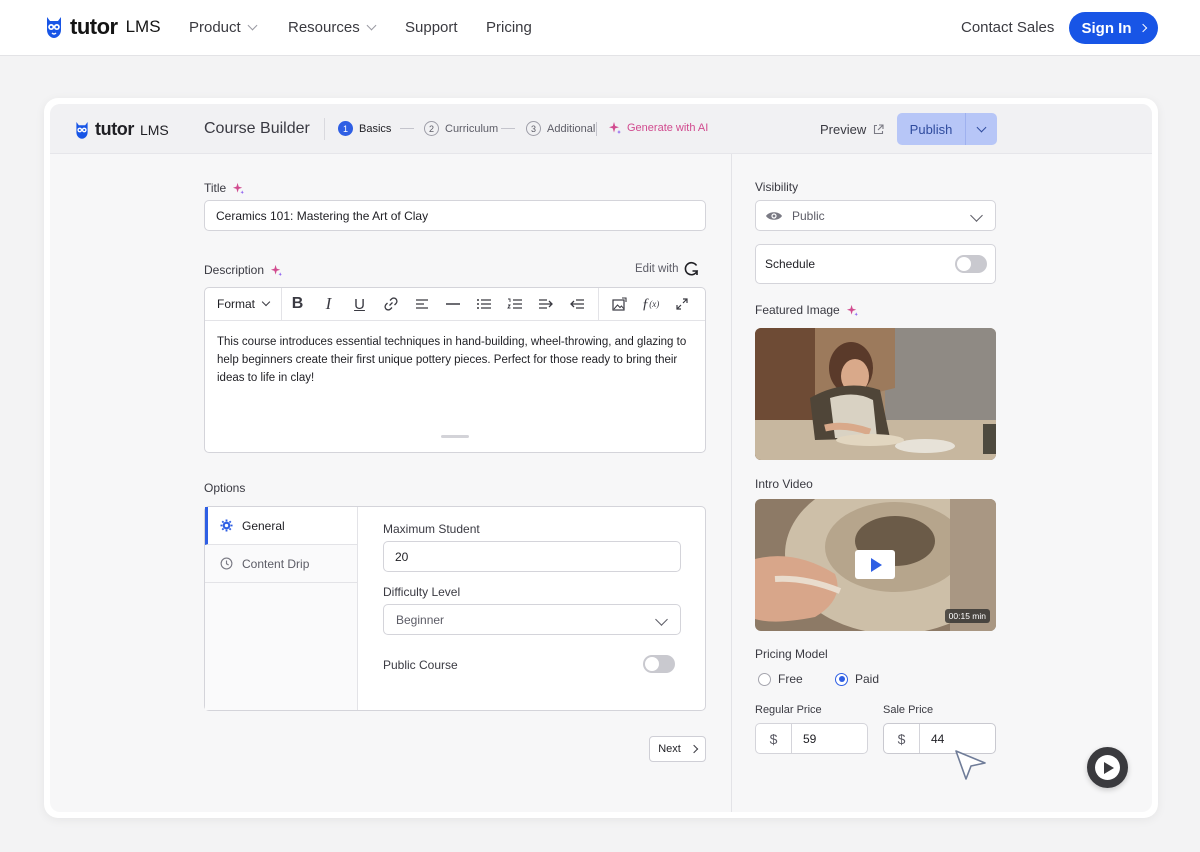 The height and width of the screenshot is (852, 1200). Describe the element at coordinates (788, 710) in the screenshot. I see `regular-price-label: Regular Price` at that location.